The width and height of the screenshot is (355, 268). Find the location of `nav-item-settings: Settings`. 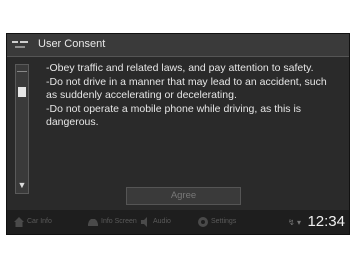

nav-item-settings: Settings is located at coordinates (216, 222).